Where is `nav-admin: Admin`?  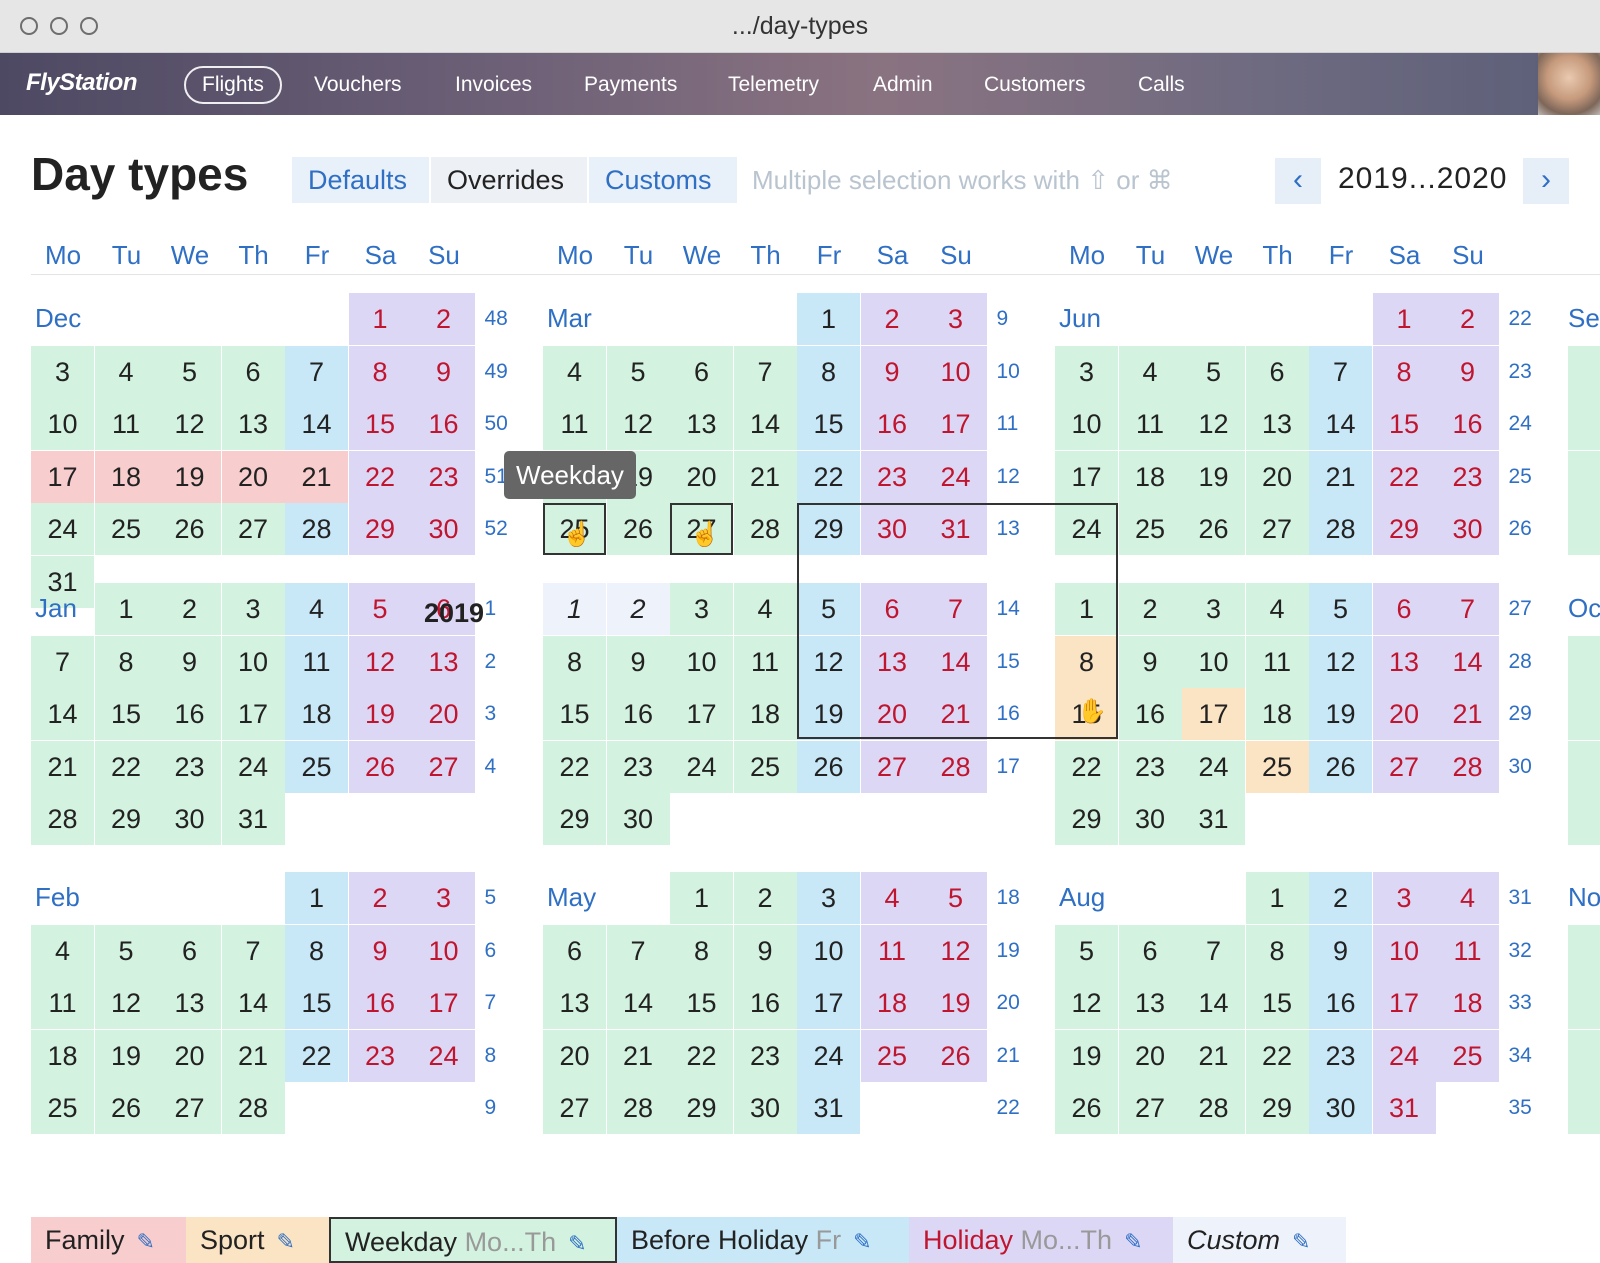 nav-admin: Admin is located at coordinates (903, 85).